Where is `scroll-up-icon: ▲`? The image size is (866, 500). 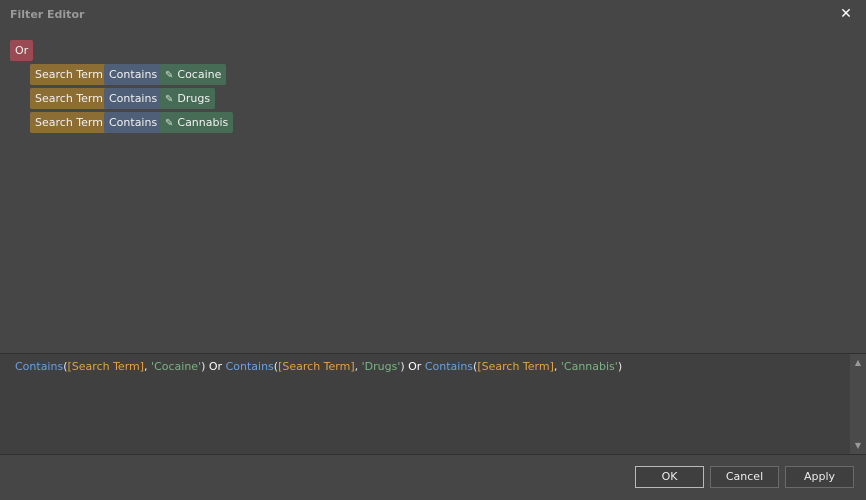 scroll-up-icon: ▲ is located at coordinates (858, 362).